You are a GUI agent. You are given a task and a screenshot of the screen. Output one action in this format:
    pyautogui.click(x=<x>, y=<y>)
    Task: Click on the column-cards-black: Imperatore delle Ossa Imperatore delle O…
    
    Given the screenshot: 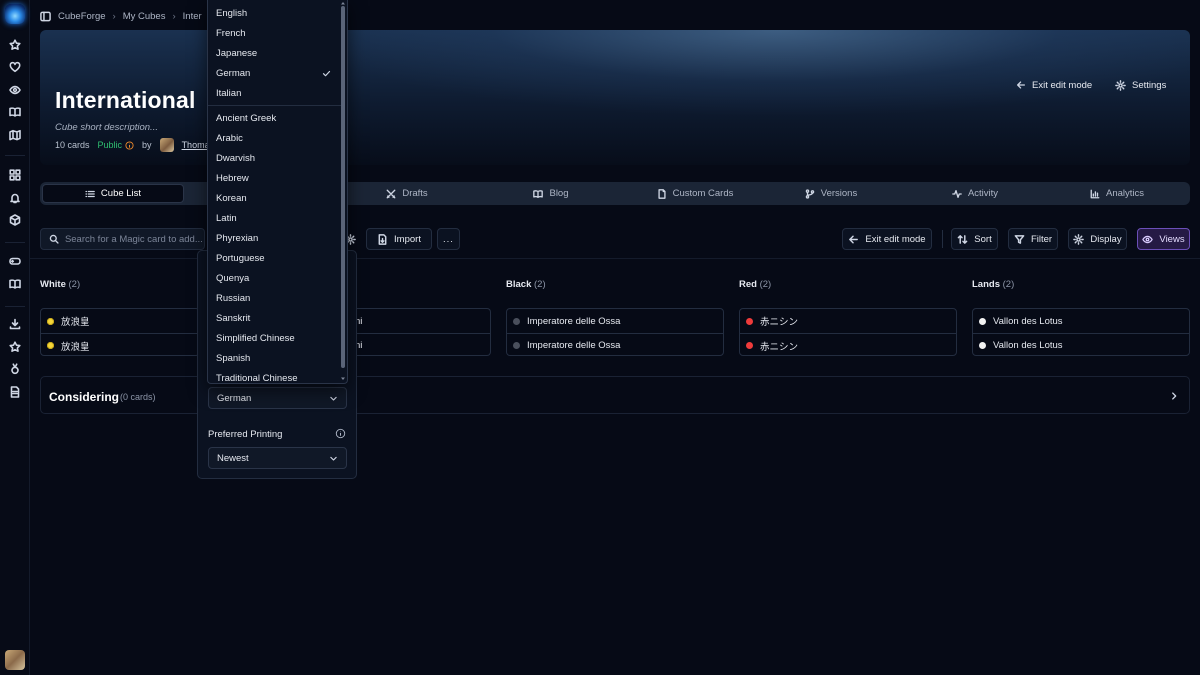 What is the action you would take?
    pyautogui.click(x=615, y=332)
    